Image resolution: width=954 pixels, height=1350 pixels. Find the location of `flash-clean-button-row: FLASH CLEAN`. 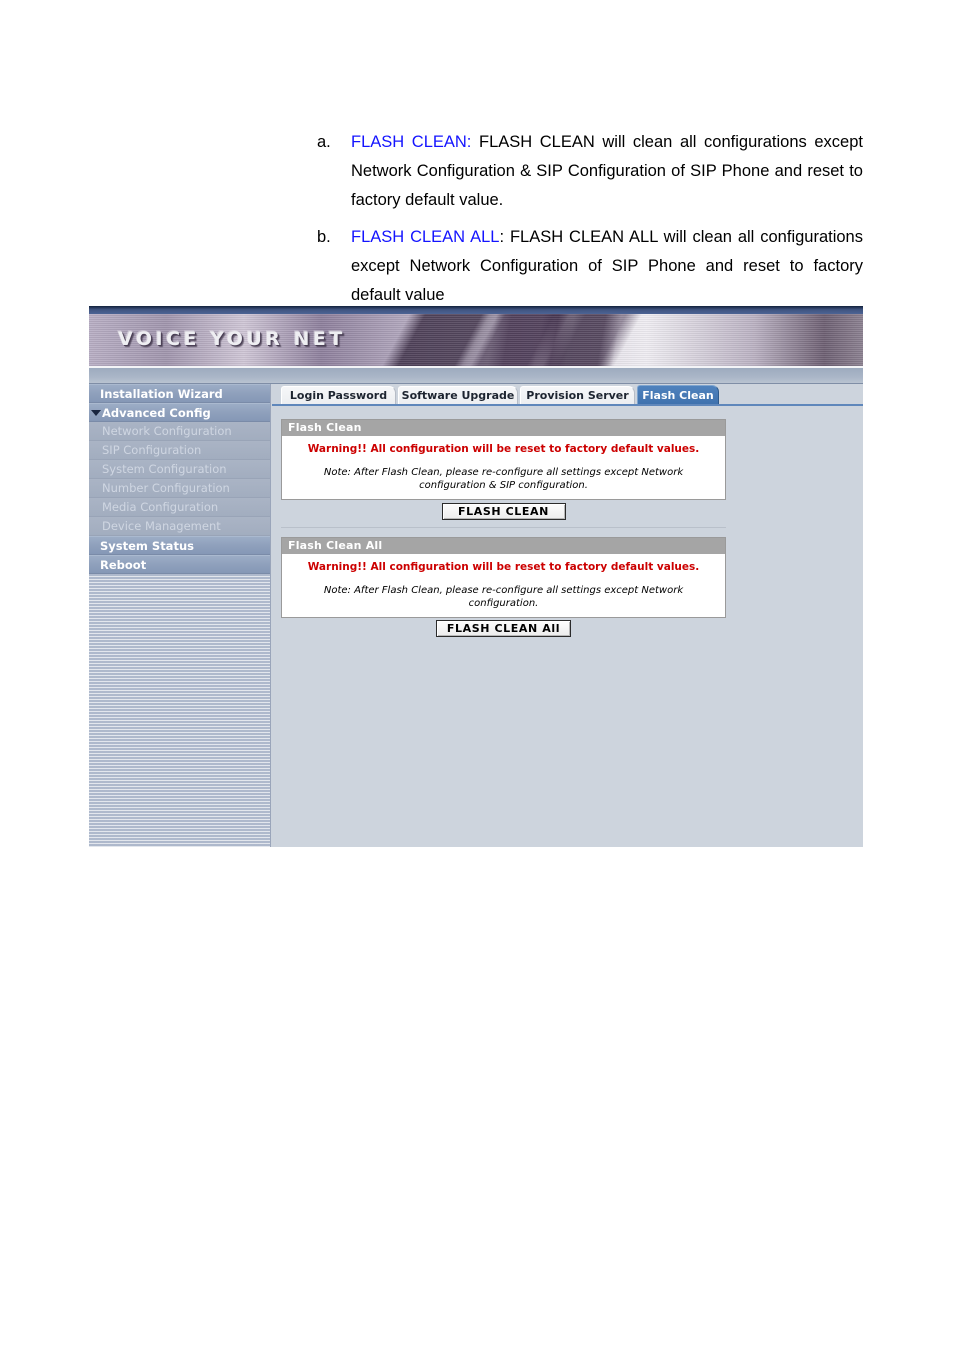

flash-clean-button-row: FLASH CLEAN is located at coordinates (503, 510).